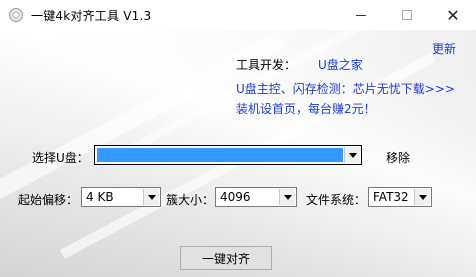  What do you see at coordinates (190, 200) in the screenshot?
I see `cluster-label: 簇大小：` at bounding box center [190, 200].